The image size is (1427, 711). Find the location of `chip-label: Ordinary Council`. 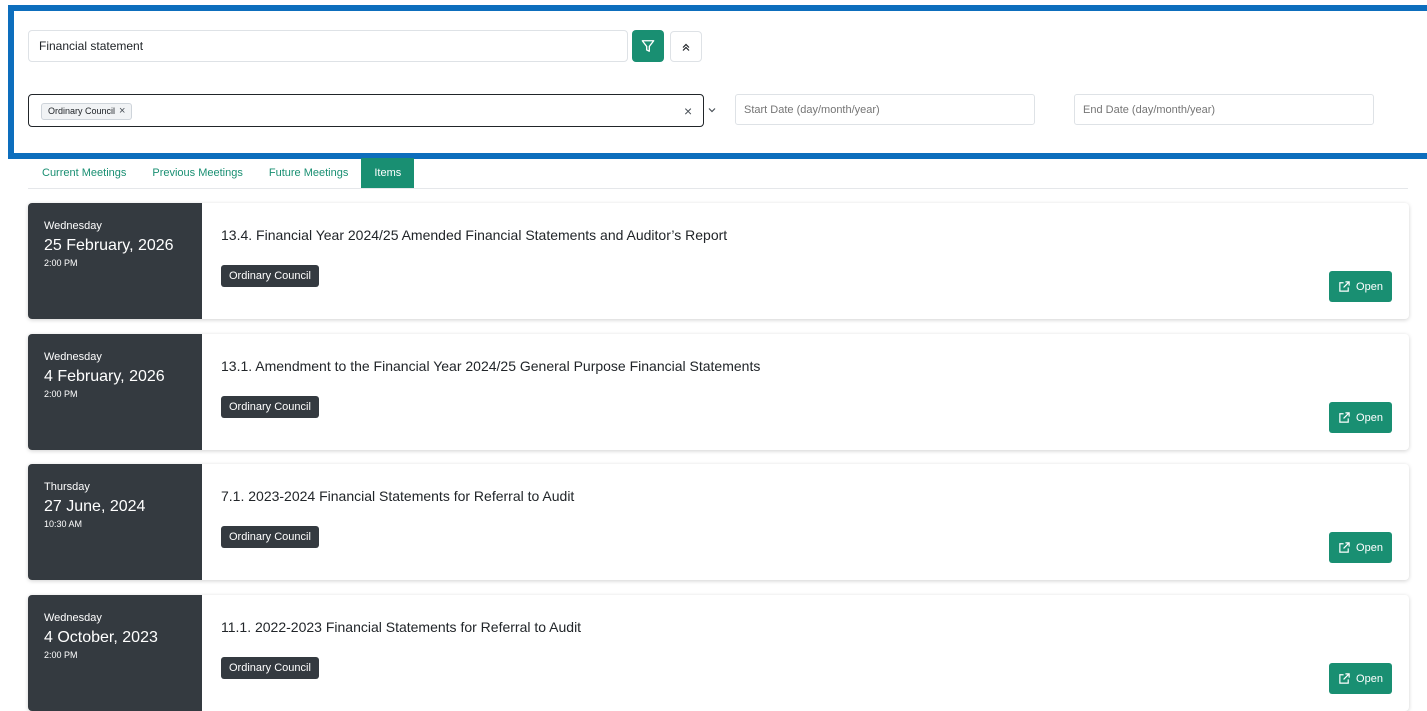

chip-label: Ordinary Council is located at coordinates (82, 111).